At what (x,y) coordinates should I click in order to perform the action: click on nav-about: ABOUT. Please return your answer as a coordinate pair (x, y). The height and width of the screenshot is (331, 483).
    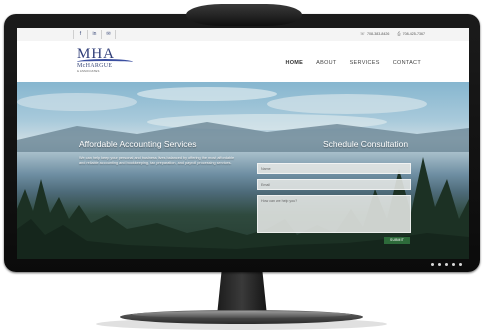
    Looking at the image, I should click on (326, 63).